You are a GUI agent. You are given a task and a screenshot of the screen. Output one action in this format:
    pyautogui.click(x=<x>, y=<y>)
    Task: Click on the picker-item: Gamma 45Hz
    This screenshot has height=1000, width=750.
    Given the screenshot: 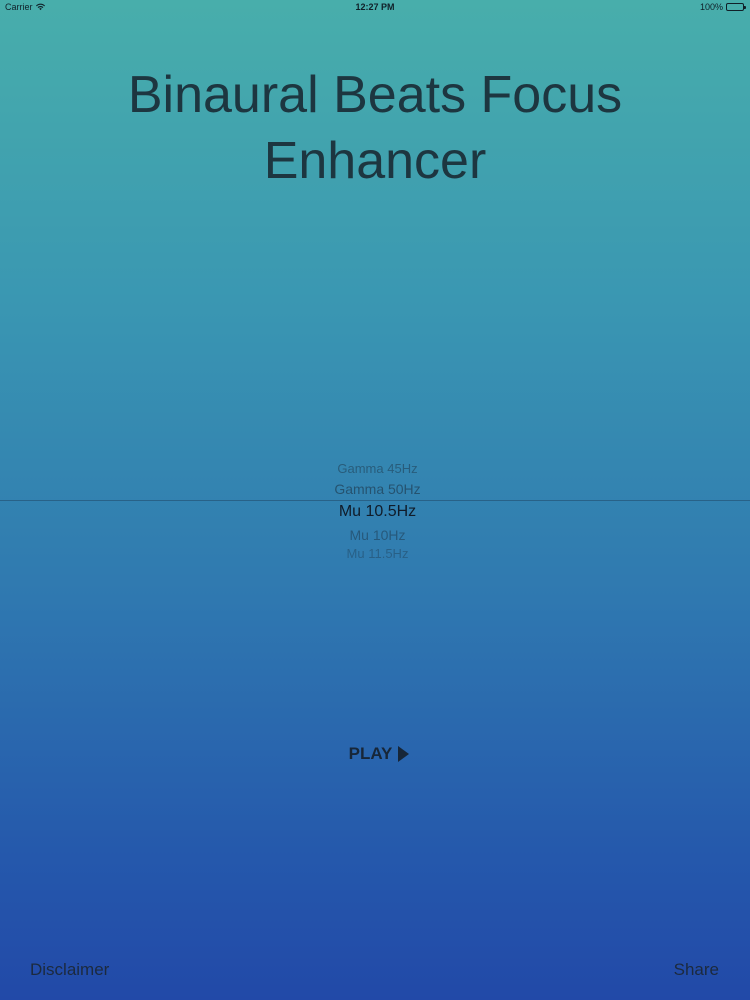 What is the action you would take?
    pyautogui.click(x=375, y=468)
    